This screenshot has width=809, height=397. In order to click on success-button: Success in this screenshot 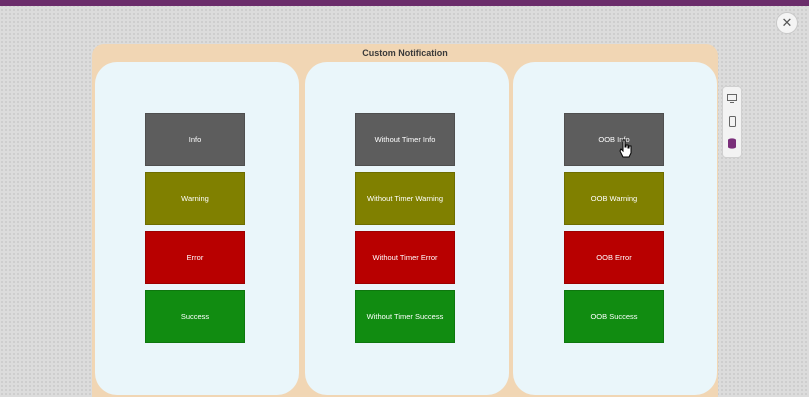, I will do `click(195, 316)`.